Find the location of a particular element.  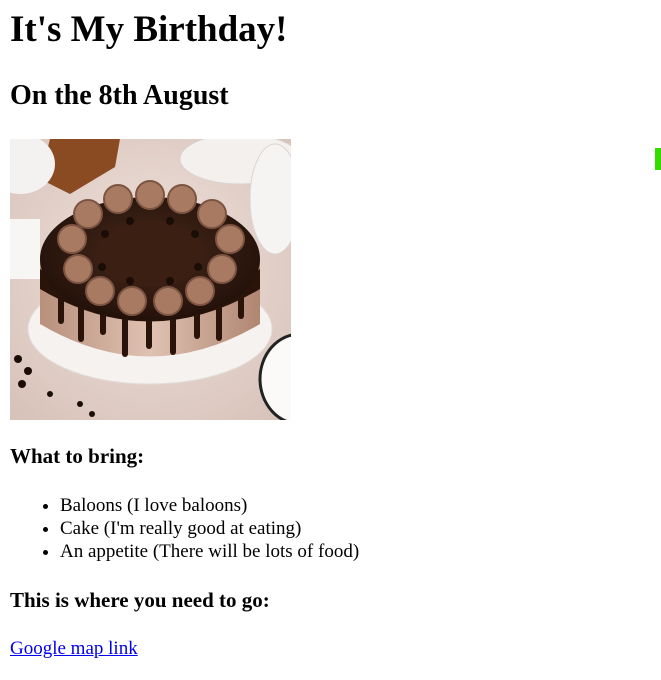

list-item: An appetite (There will be lots of food) is located at coordinates (209, 551).